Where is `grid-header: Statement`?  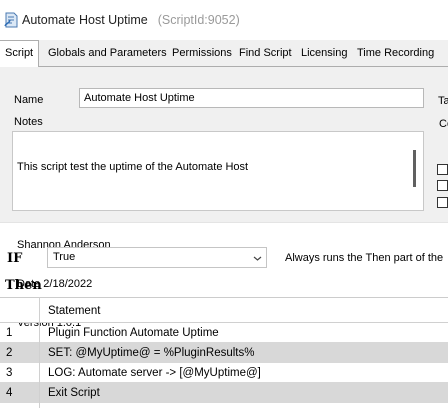 grid-header: Statement is located at coordinates (224, 310).